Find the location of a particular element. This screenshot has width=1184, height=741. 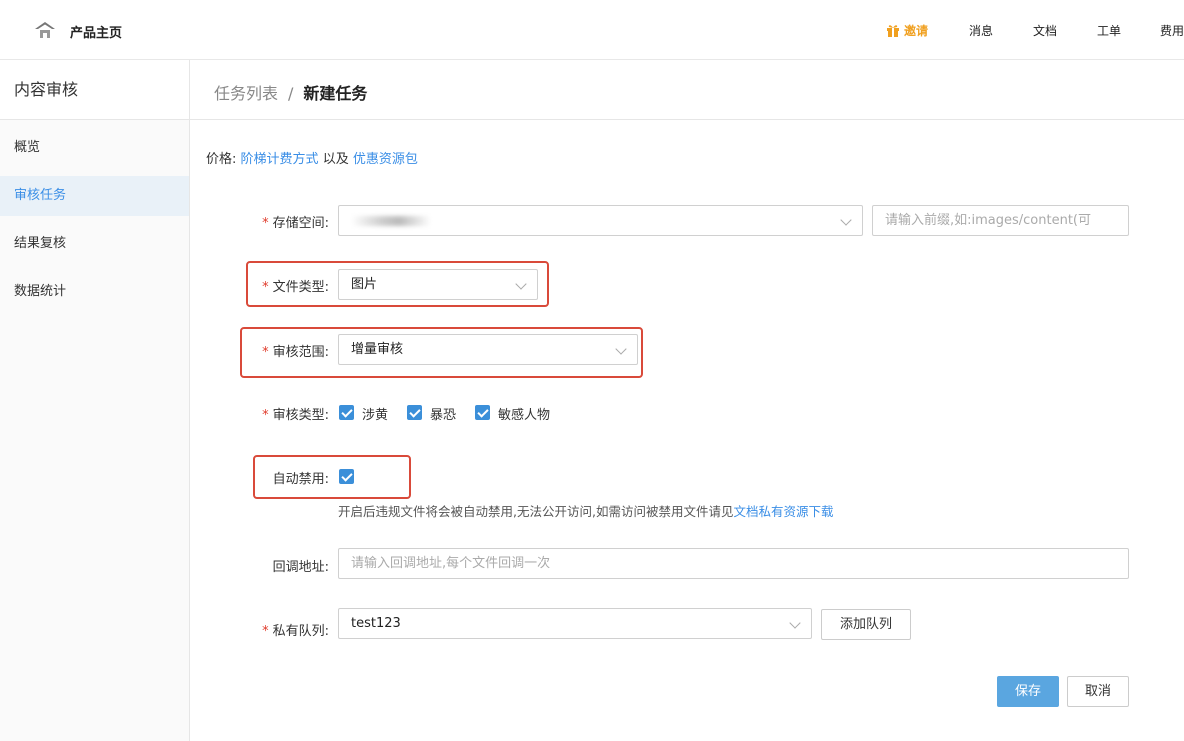

price-conjunction: 以及 is located at coordinates (335, 159).